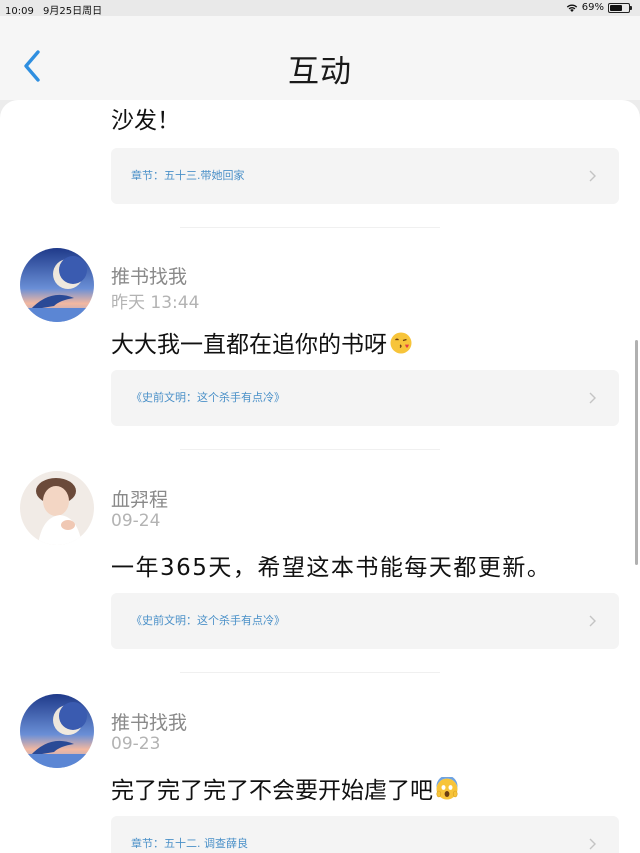 The width and height of the screenshot is (640, 853). Describe the element at coordinates (401, 343) in the screenshot. I see `kissing-face-emoji-icon` at that location.